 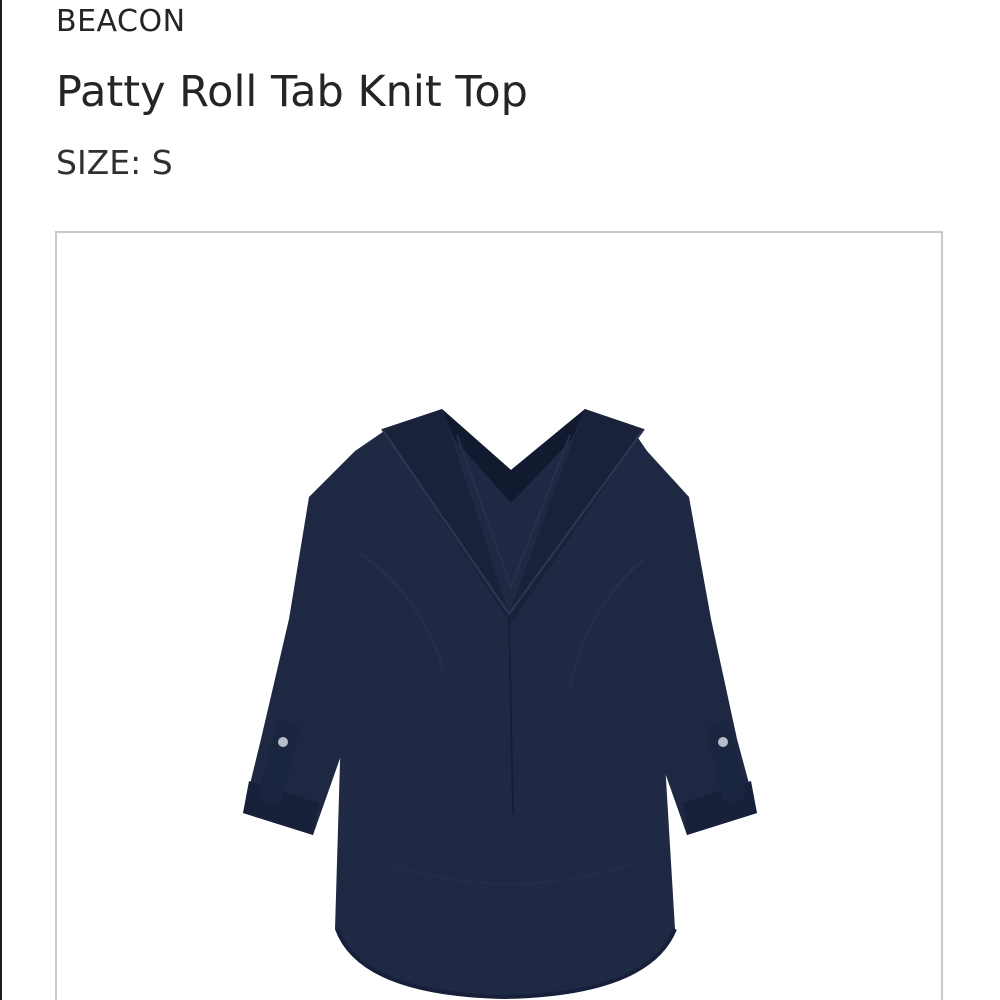 I want to click on product-title: Patty Roll Tab Knit Top, so click(x=292, y=92).